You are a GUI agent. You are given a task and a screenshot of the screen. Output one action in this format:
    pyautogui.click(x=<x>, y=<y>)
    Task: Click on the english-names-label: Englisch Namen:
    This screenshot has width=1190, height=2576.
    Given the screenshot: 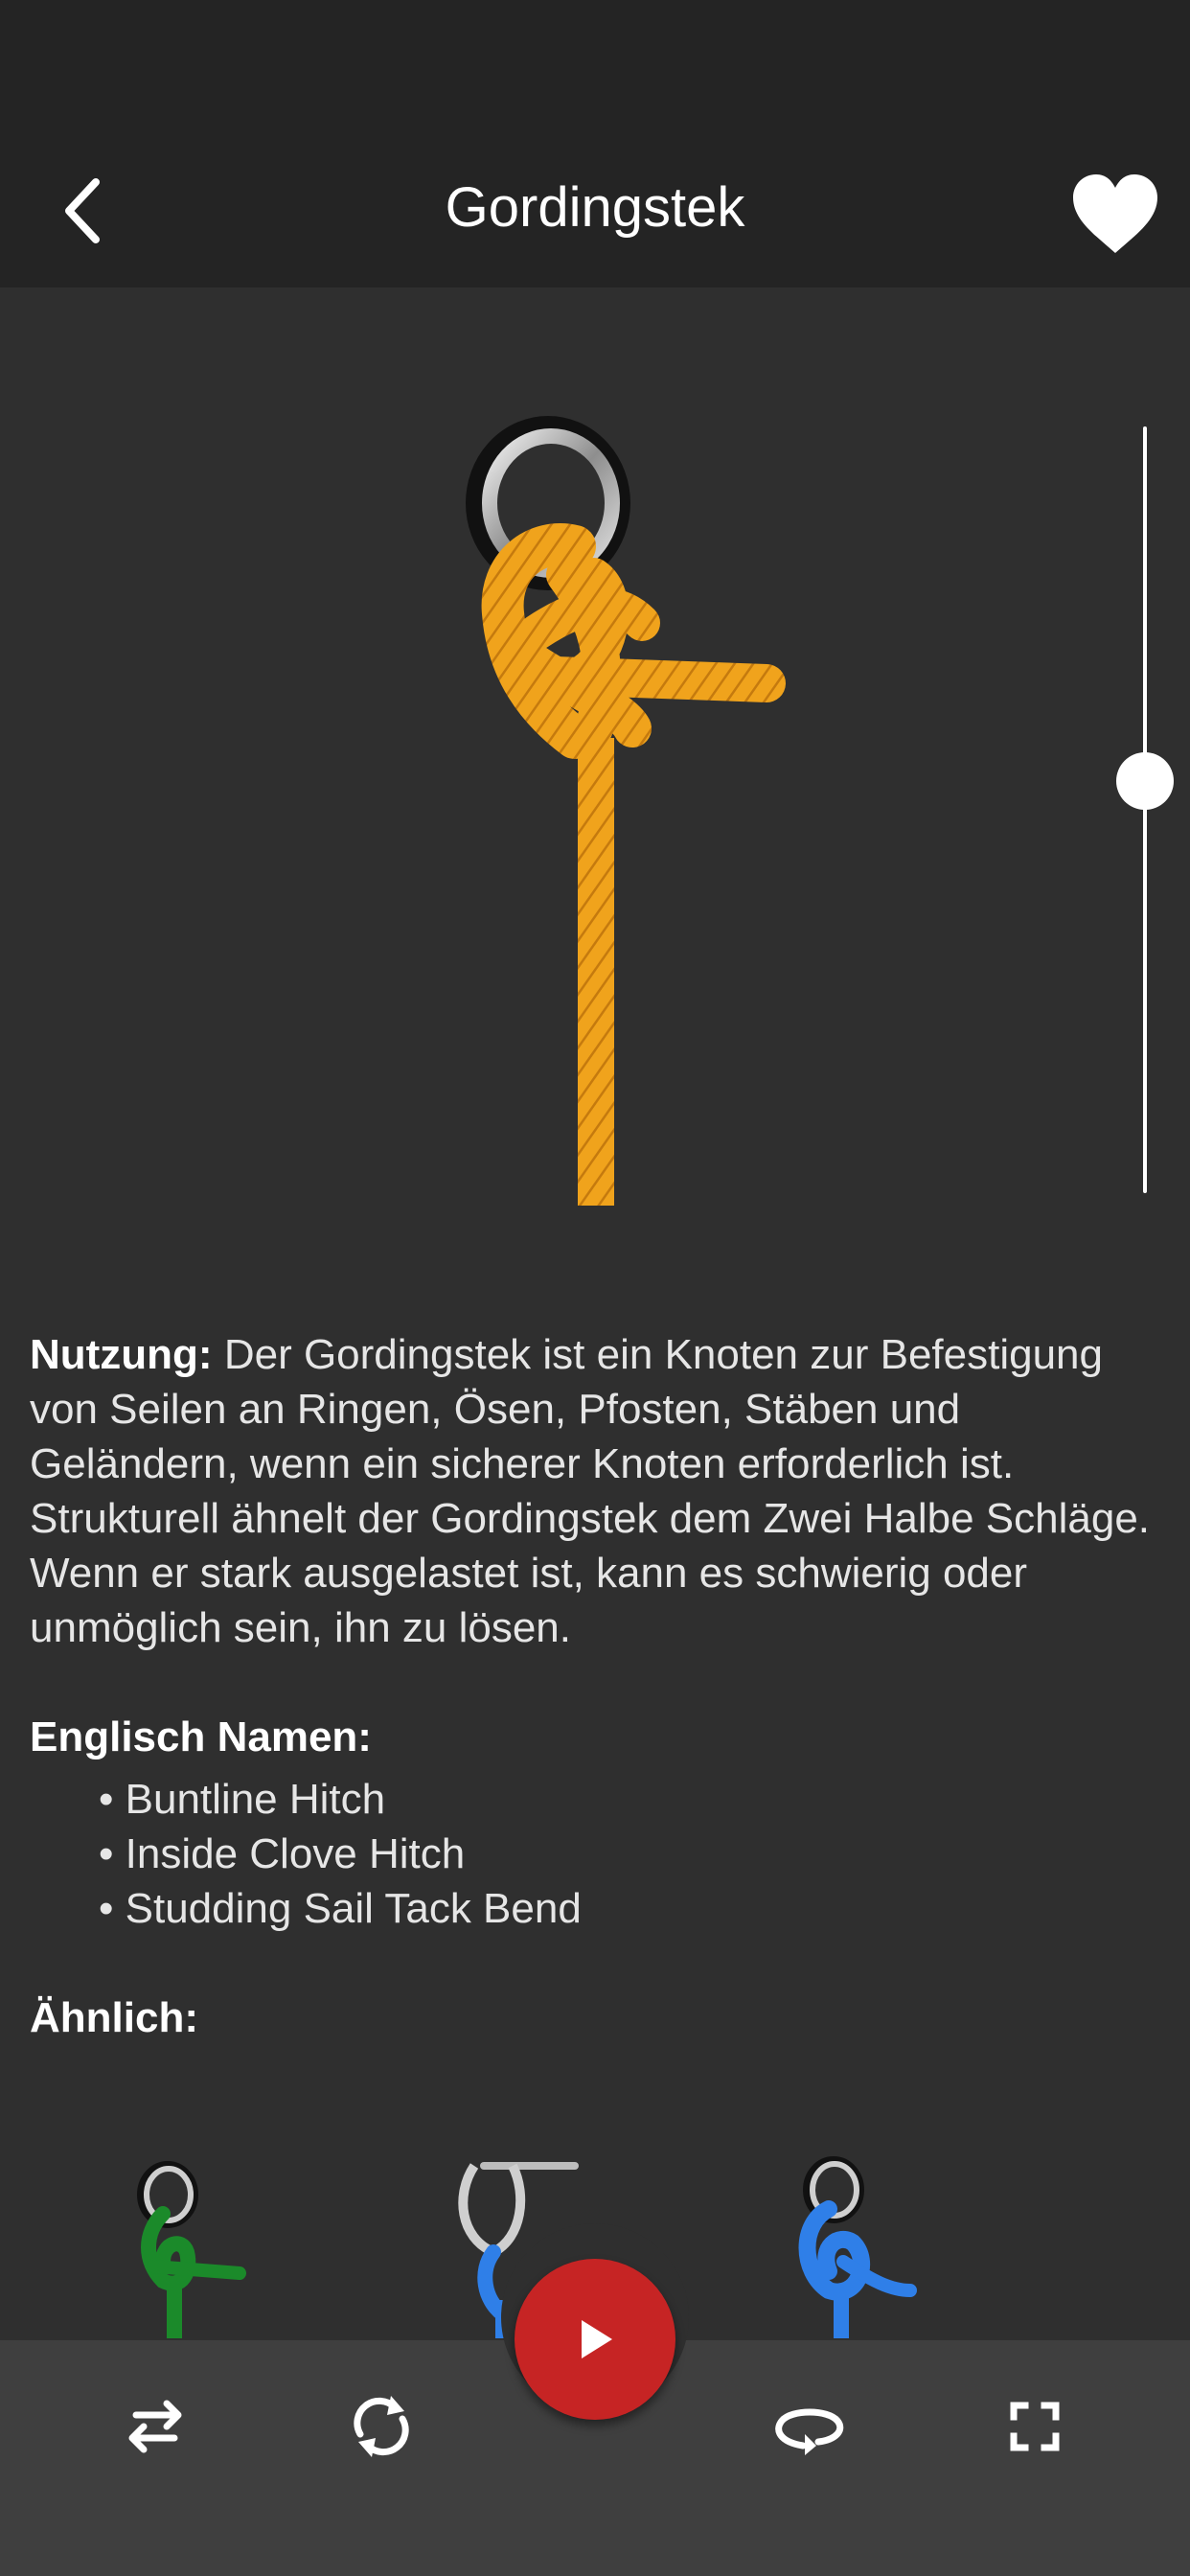 What is the action you would take?
    pyautogui.click(x=201, y=1737)
    